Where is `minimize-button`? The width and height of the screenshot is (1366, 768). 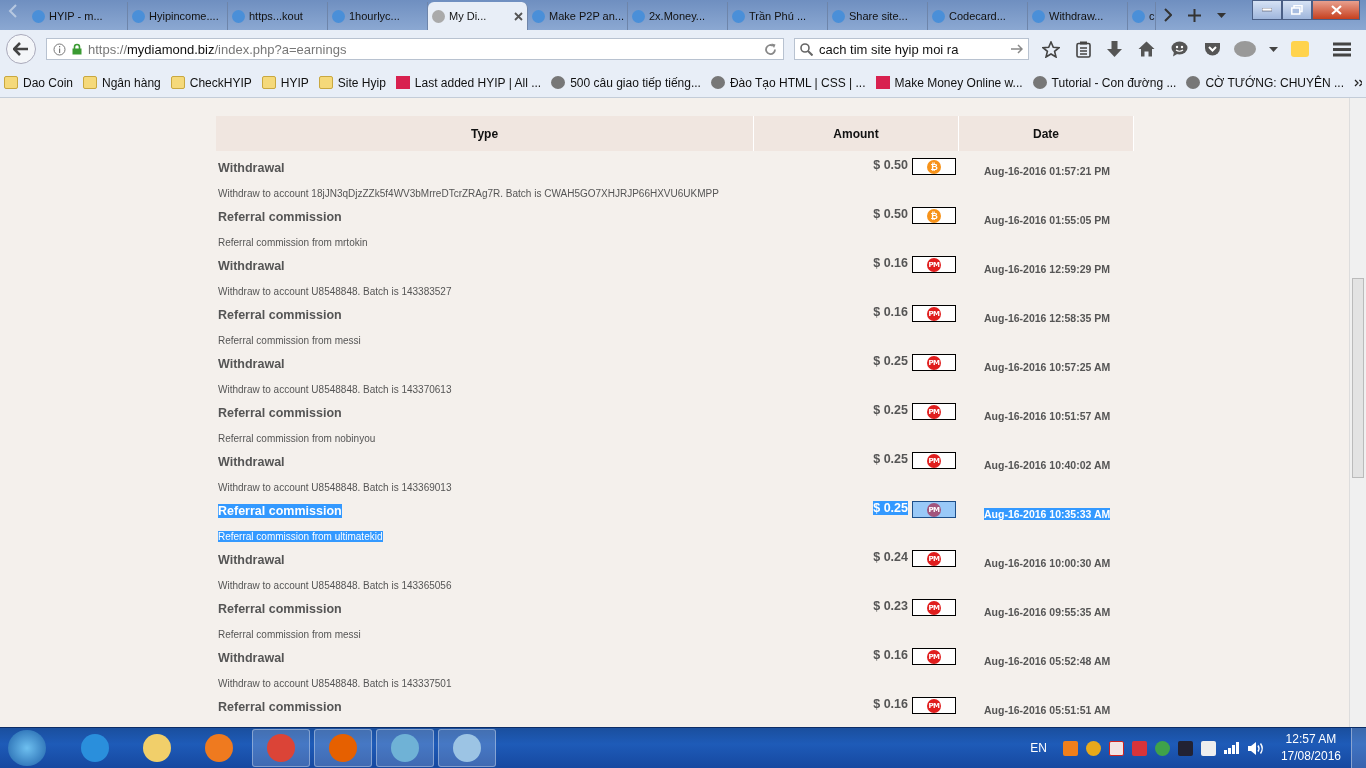 minimize-button is located at coordinates (1267, 10).